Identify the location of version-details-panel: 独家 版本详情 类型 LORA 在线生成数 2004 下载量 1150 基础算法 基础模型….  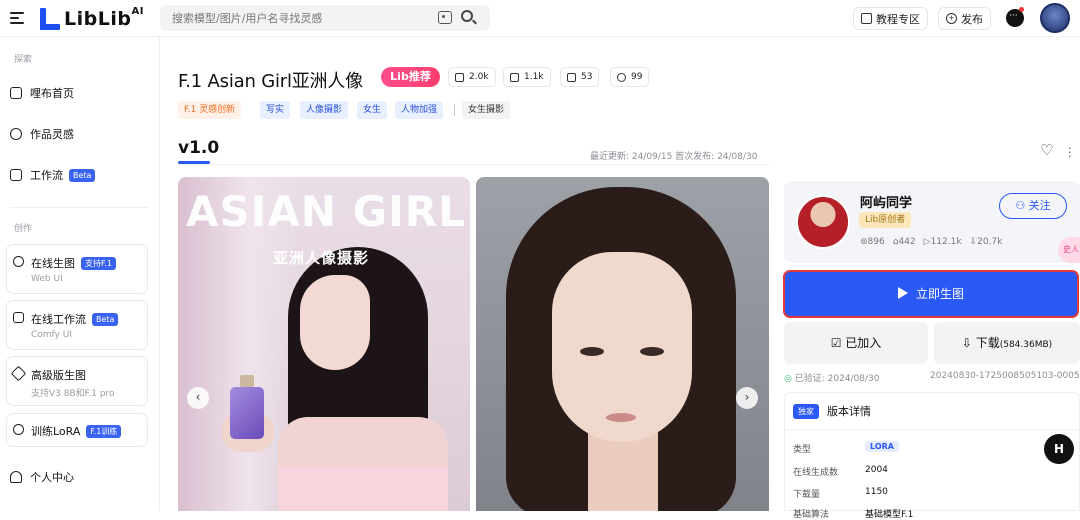
(932, 456).